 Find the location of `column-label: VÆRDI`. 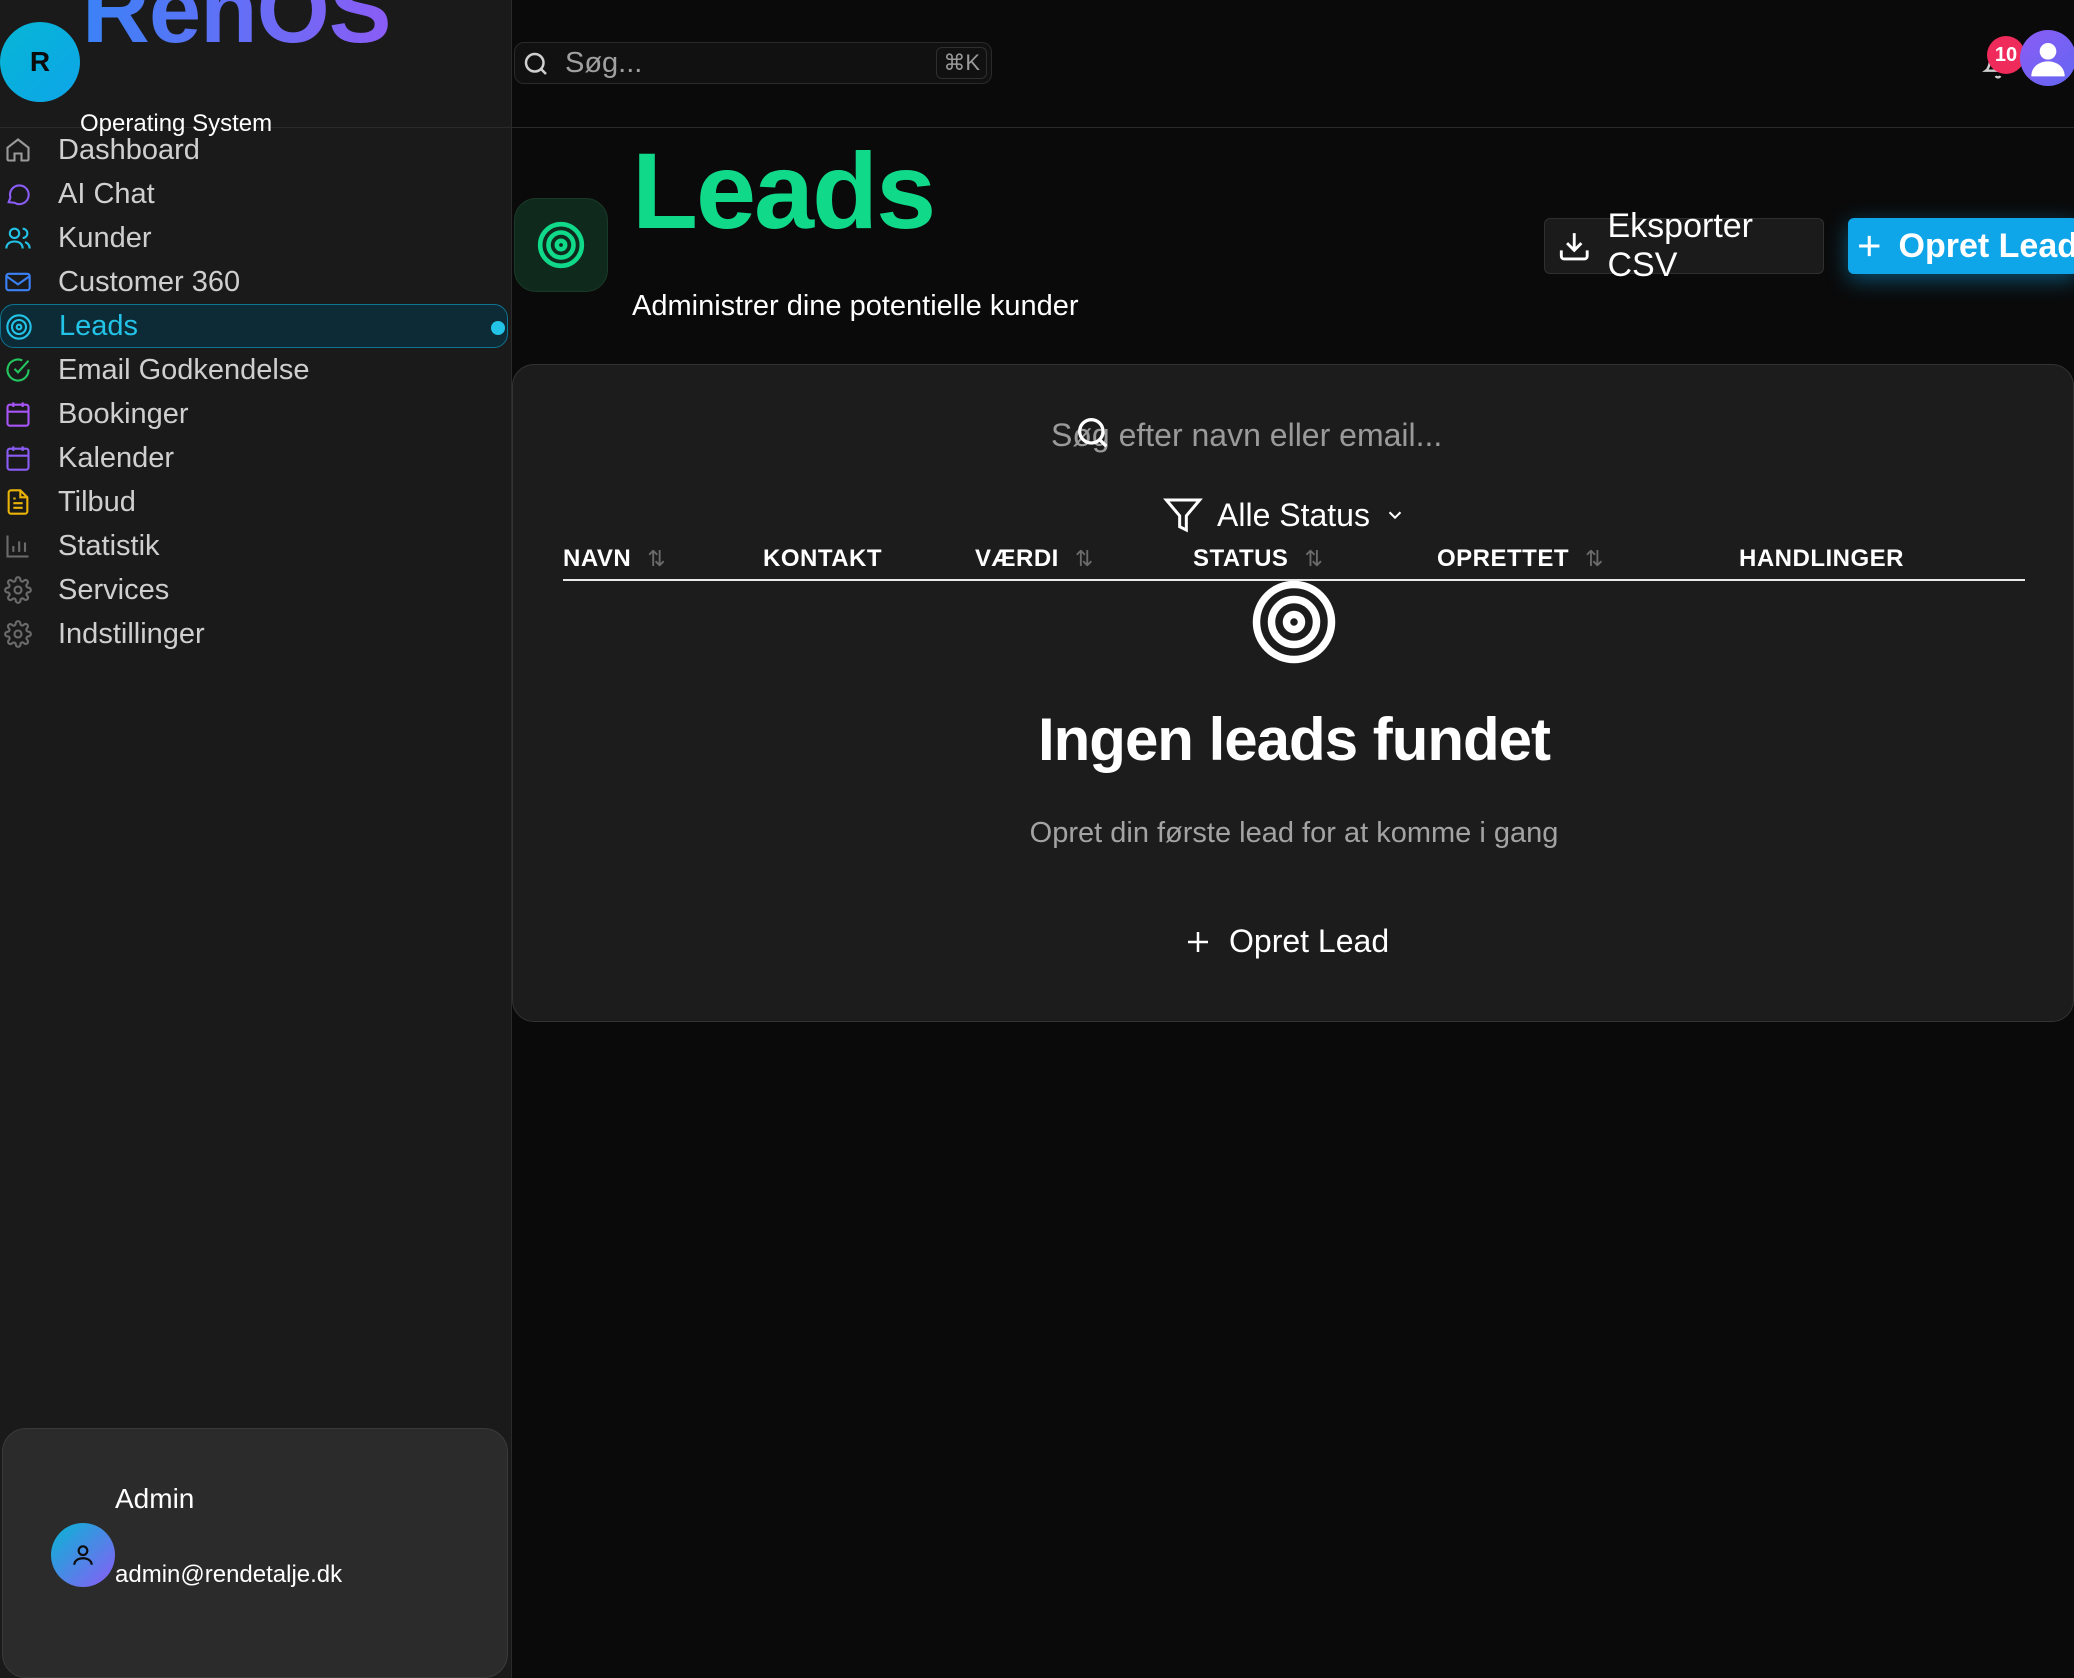

column-label: VÆRDI is located at coordinates (1017, 558).